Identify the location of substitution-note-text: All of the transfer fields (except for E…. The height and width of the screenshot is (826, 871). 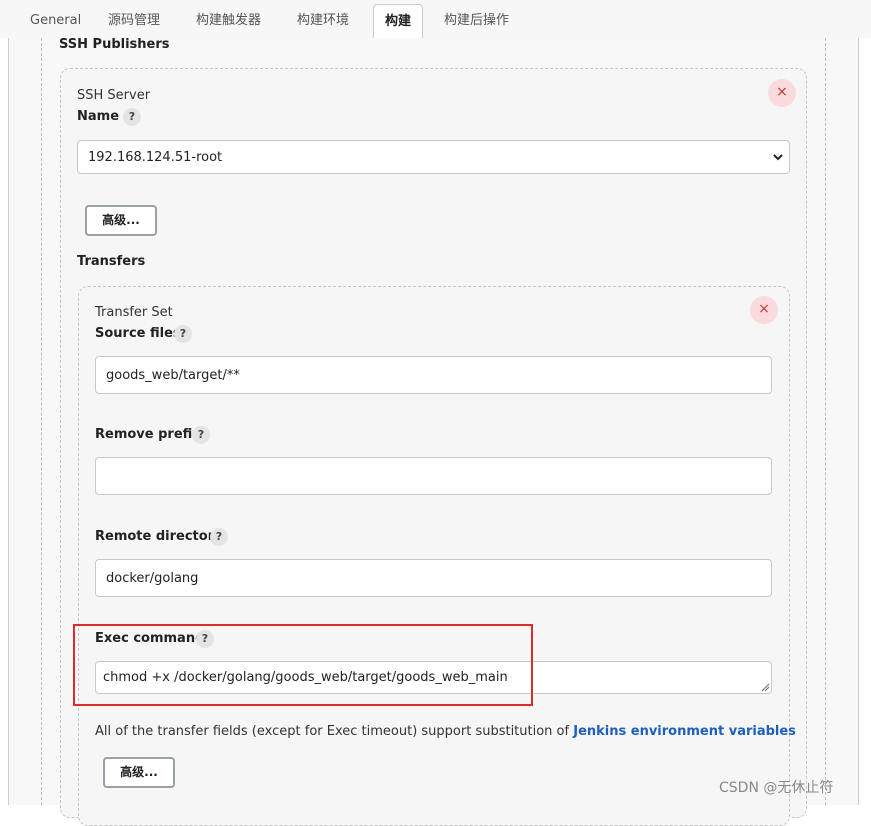
(332, 731).